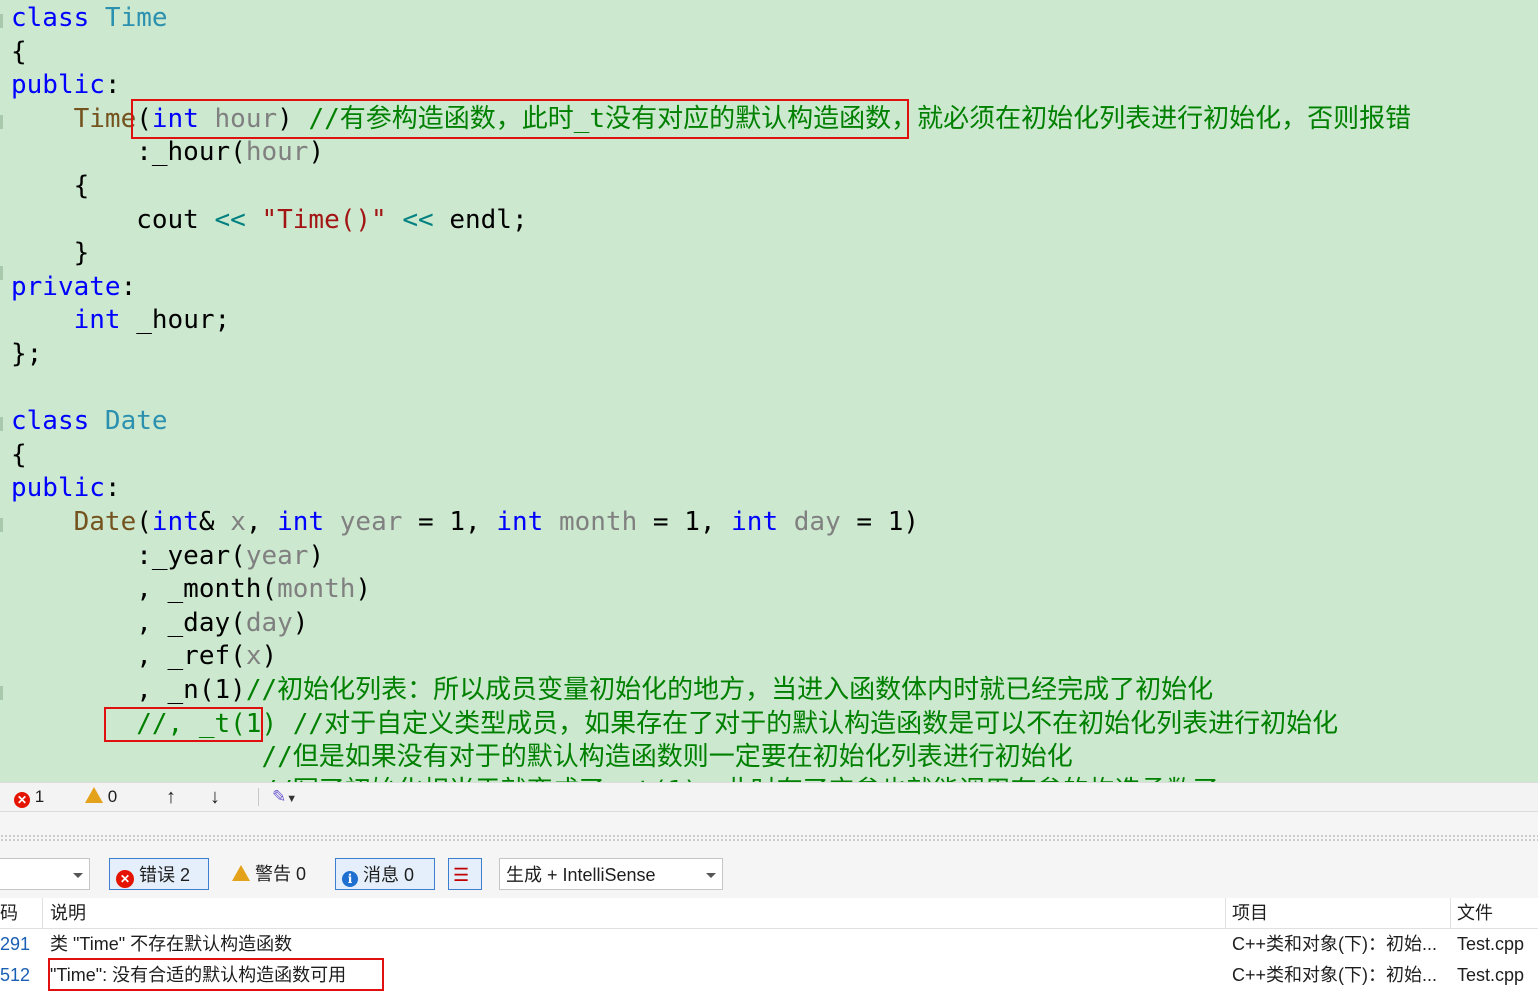 Image resolution: width=1538 pixels, height=1006 pixels. I want to click on code-token: public, so click(58, 488).